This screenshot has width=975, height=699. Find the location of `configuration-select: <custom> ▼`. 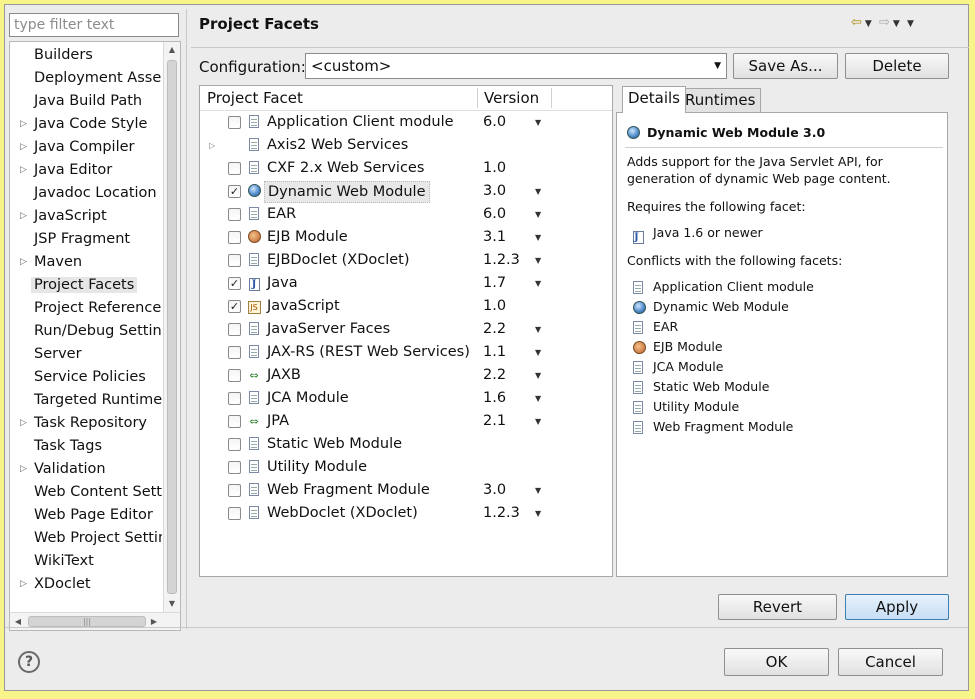

configuration-select: <custom> ▼ is located at coordinates (516, 66).